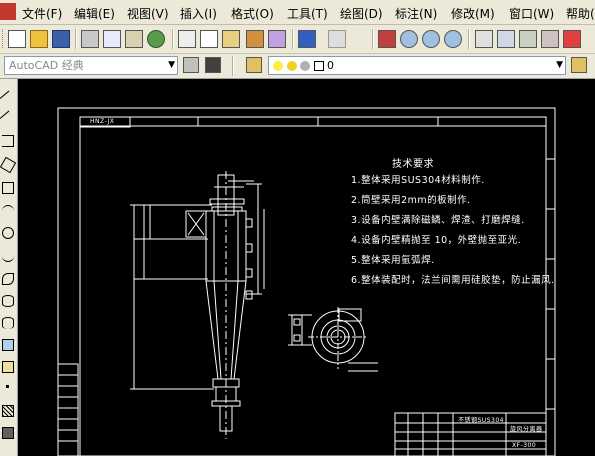 The height and width of the screenshot is (456, 595). What do you see at coordinates (8, 345) in the screenshot?
I see `insert-block-icon` at bounding box center [8, 345].